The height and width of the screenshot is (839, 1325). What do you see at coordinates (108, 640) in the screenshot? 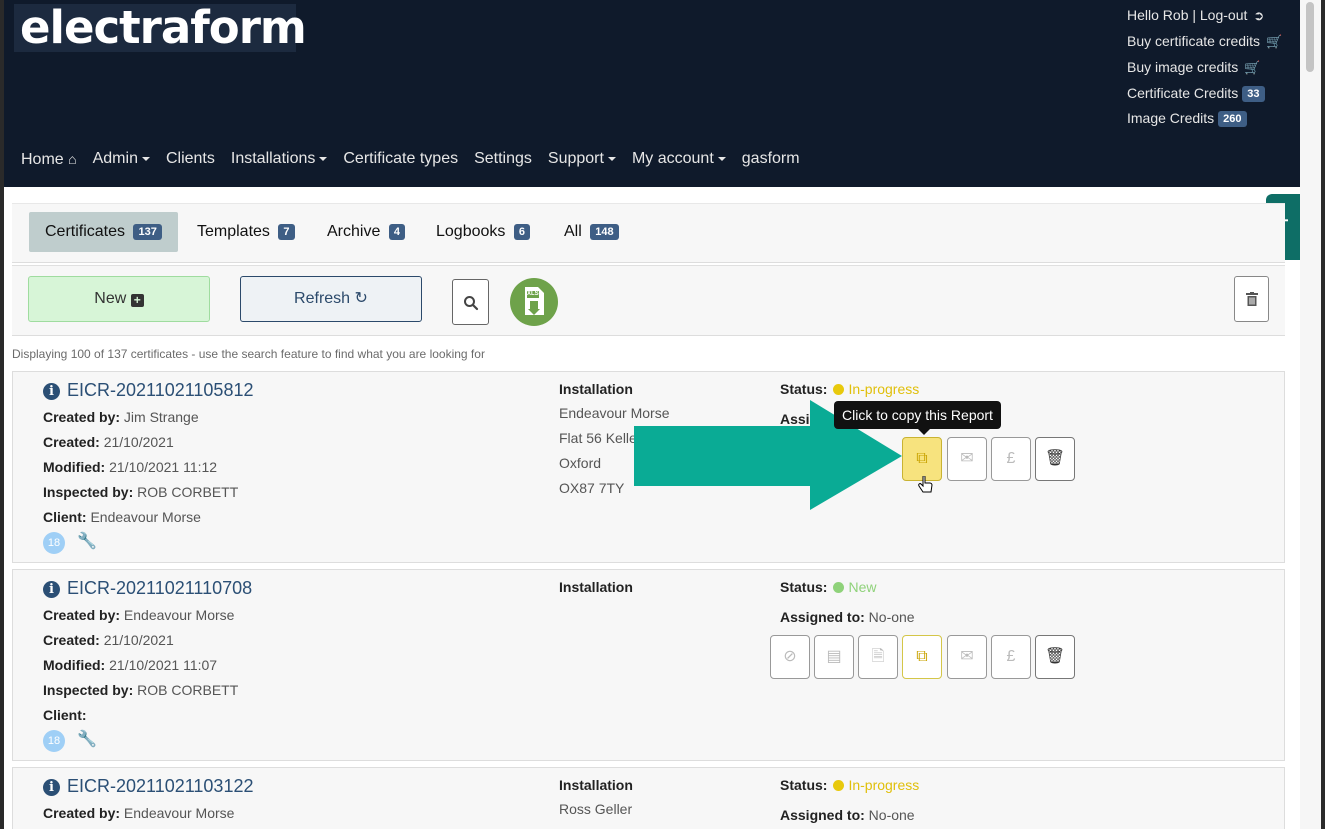
I see `created-row: Created: 21/10/2021` at bounding box center [108, 640].